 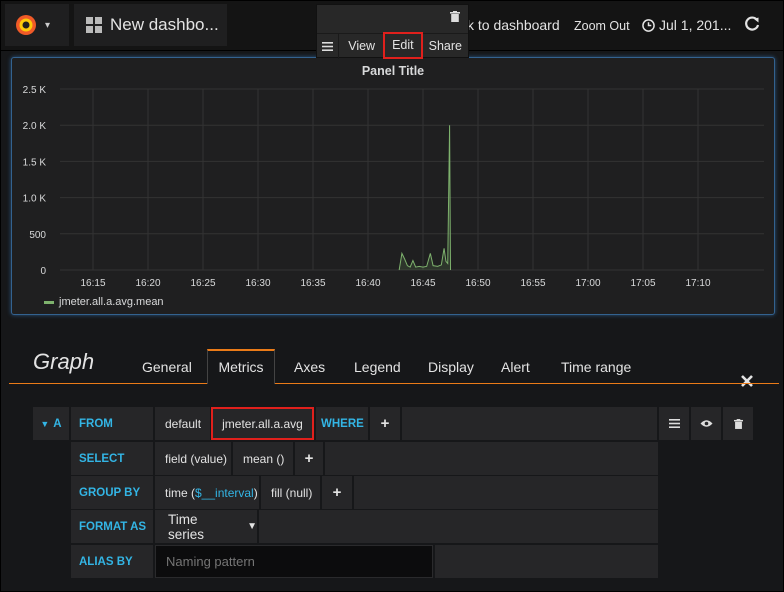 What do you see at coordinates (451, 367) in the screenshot?
I see `tab-display: Display` at bounding box center [451, 367].